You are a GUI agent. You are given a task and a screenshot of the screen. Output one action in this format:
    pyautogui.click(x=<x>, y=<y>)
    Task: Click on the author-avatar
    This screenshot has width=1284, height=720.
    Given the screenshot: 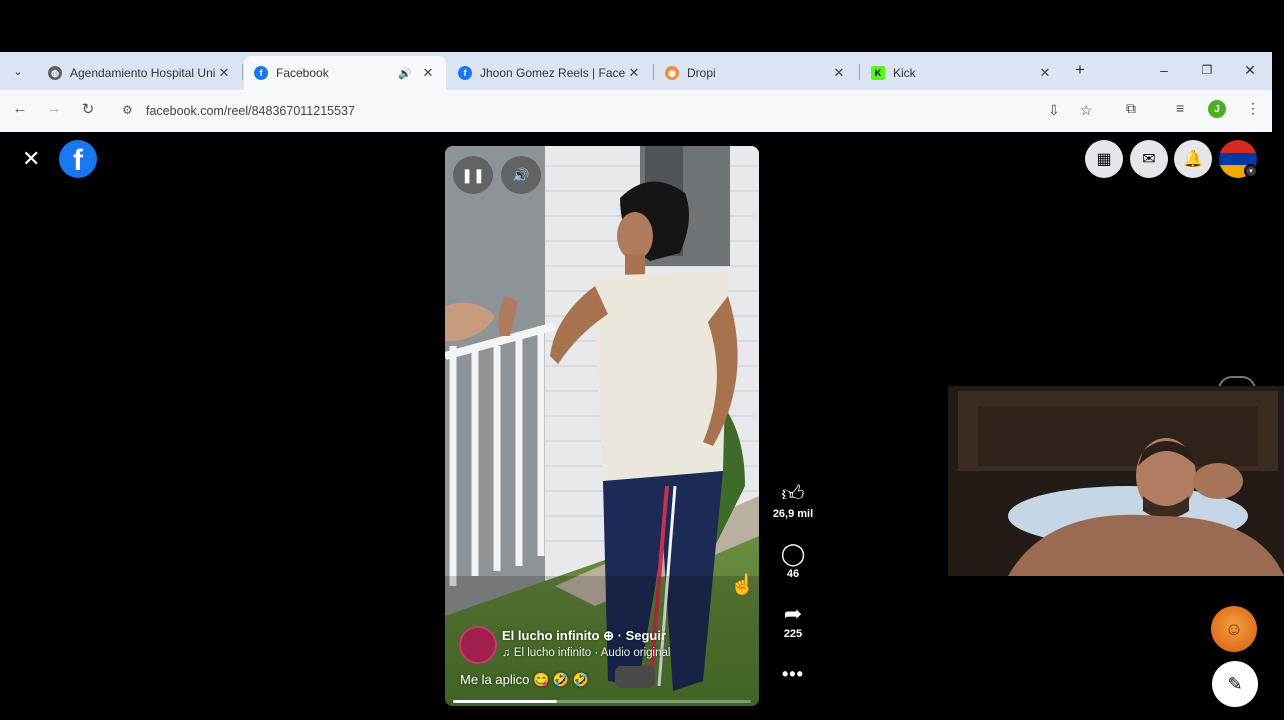 What is the action you would take?
    pyautogui.click(x=478, y=645)
    